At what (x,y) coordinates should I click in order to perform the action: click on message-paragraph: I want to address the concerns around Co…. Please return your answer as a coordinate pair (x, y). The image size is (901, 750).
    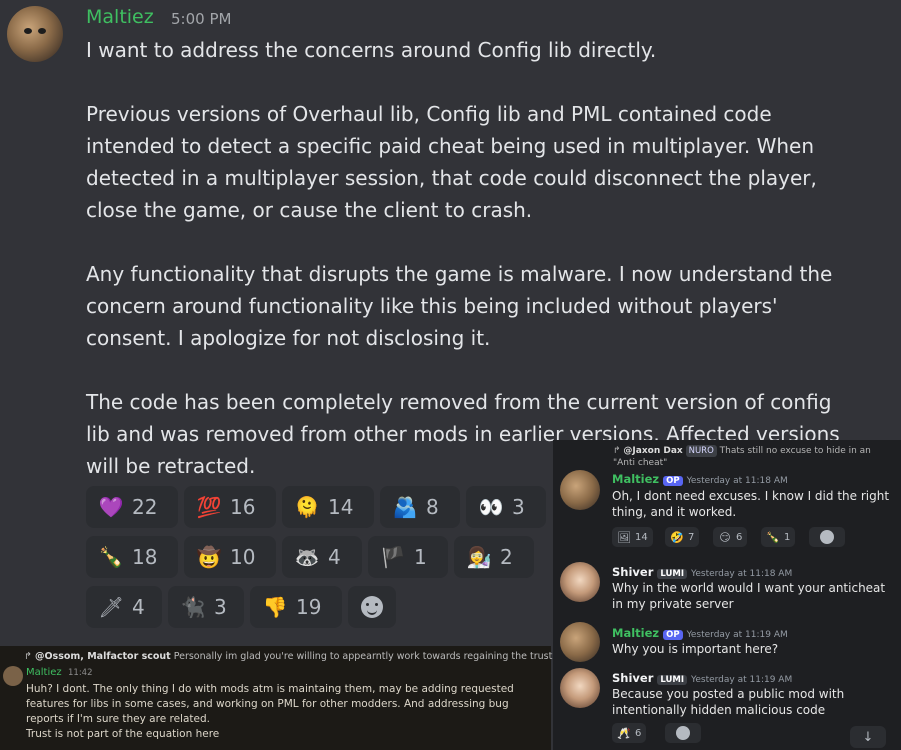
    Looking at the image, I should click on (371, 50).